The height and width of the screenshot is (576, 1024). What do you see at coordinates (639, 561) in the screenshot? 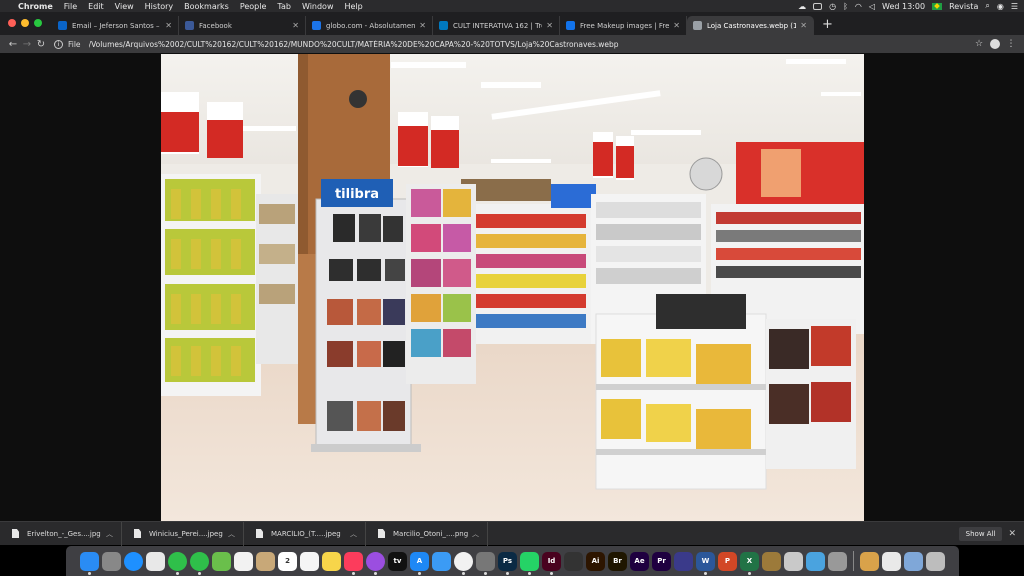
I see `dock-after-effects-icon: Ae` at bounding box center [639, 561].